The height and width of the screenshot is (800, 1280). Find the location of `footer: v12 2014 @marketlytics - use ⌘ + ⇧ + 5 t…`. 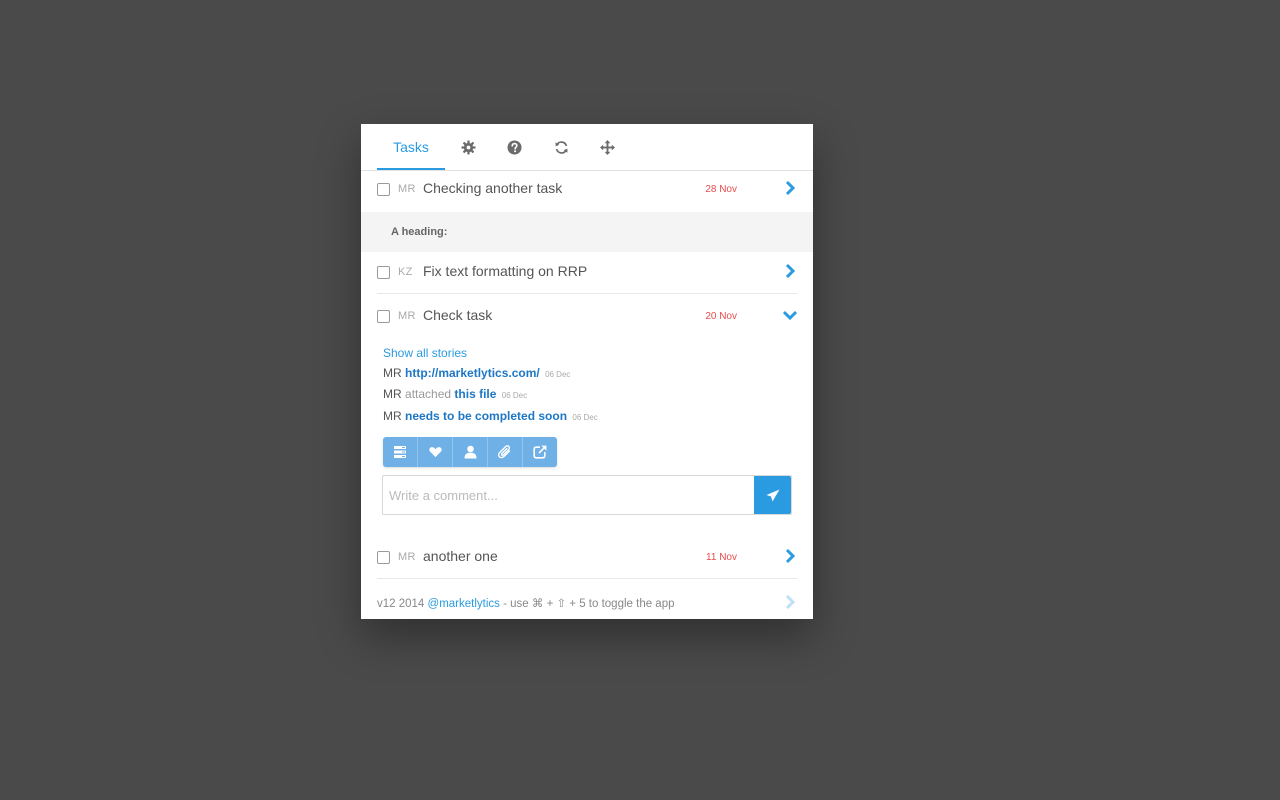

footer: v12 2014 @marketlytics - use ⌘ + ⇧ + 5 t… is located at coordinates (587, 603).